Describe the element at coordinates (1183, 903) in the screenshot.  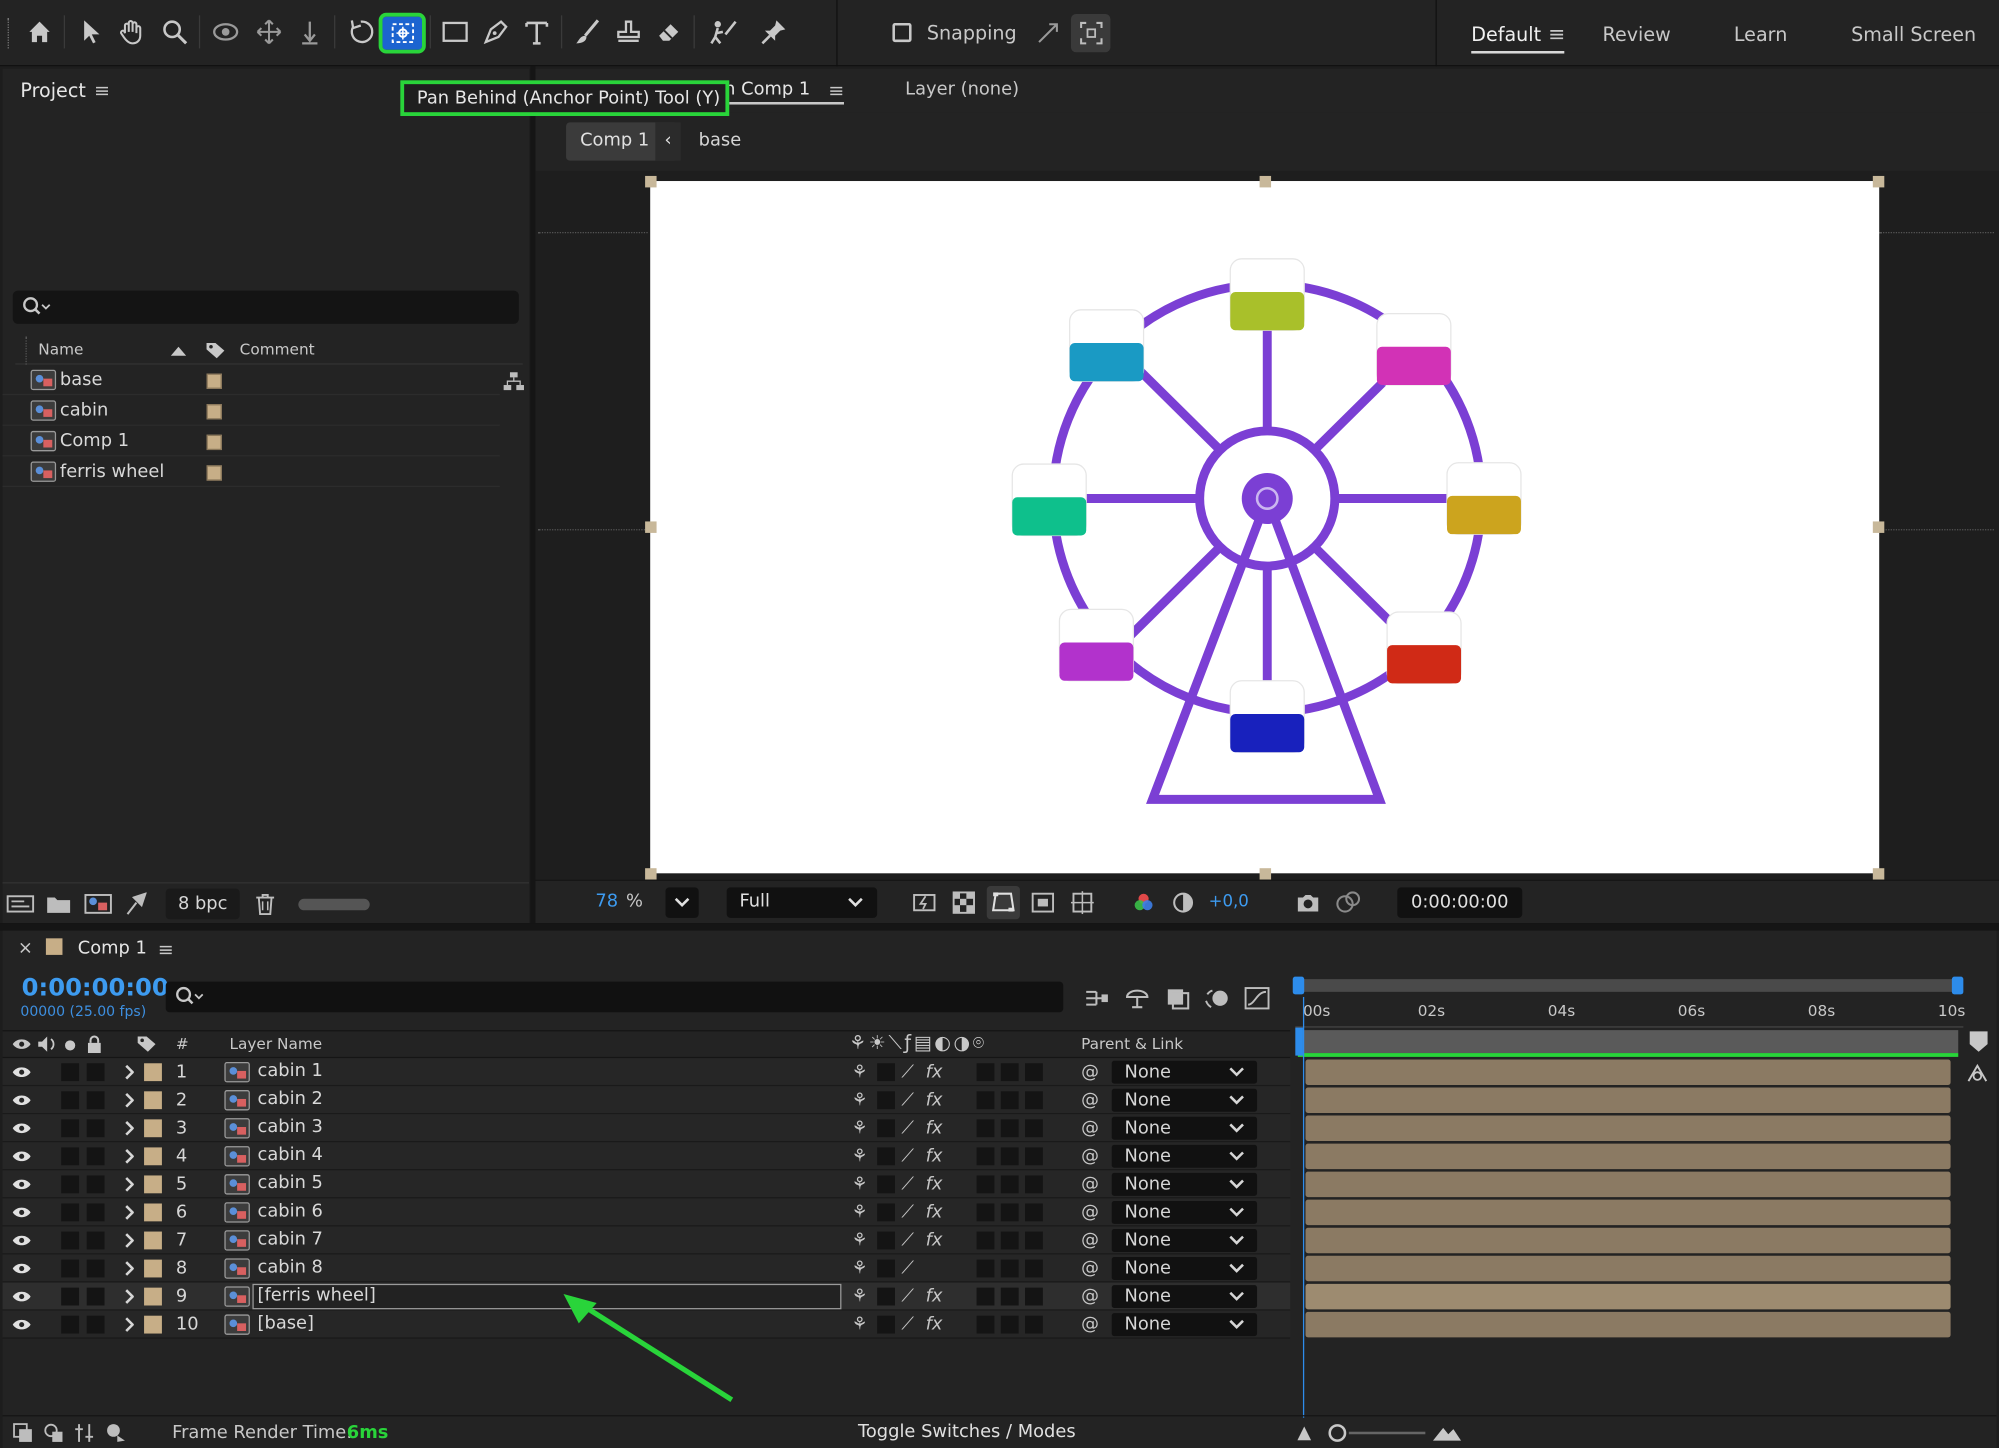
I see `reset-exposure-icon` at that location.